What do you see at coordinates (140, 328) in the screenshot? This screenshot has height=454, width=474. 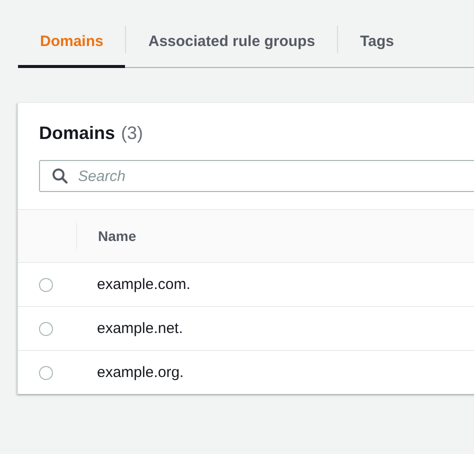 I see `table-cell: example.net.` at bounding box center [140, 328].